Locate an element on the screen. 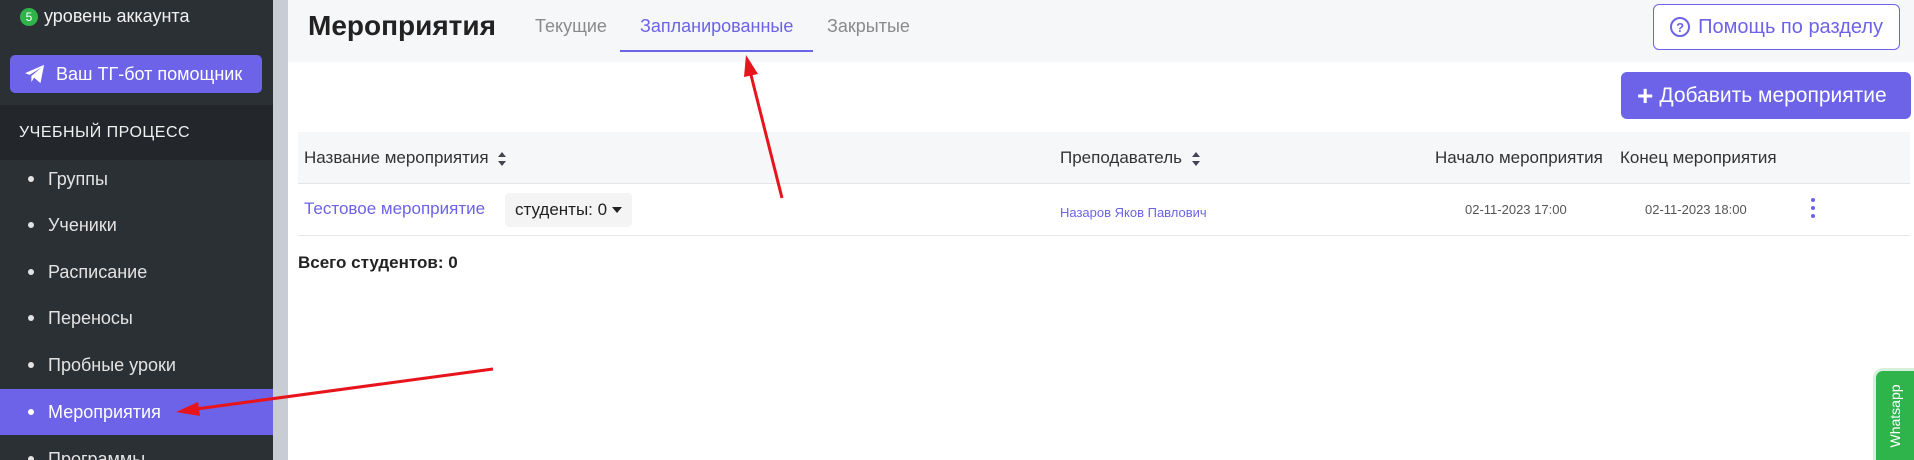 Image resolution: width=1914 pixels, height=460 pixels. column-header-label: Название мероприятия is located at coordinates (396, 157).